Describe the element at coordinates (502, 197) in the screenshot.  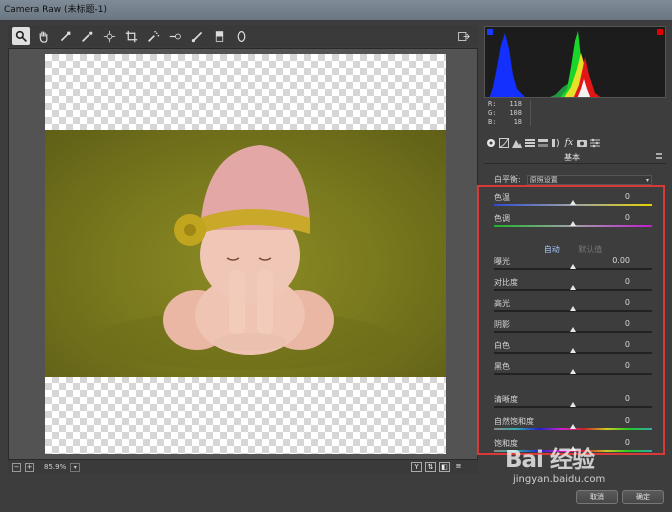
I see `slider-label: 色温` at that location.